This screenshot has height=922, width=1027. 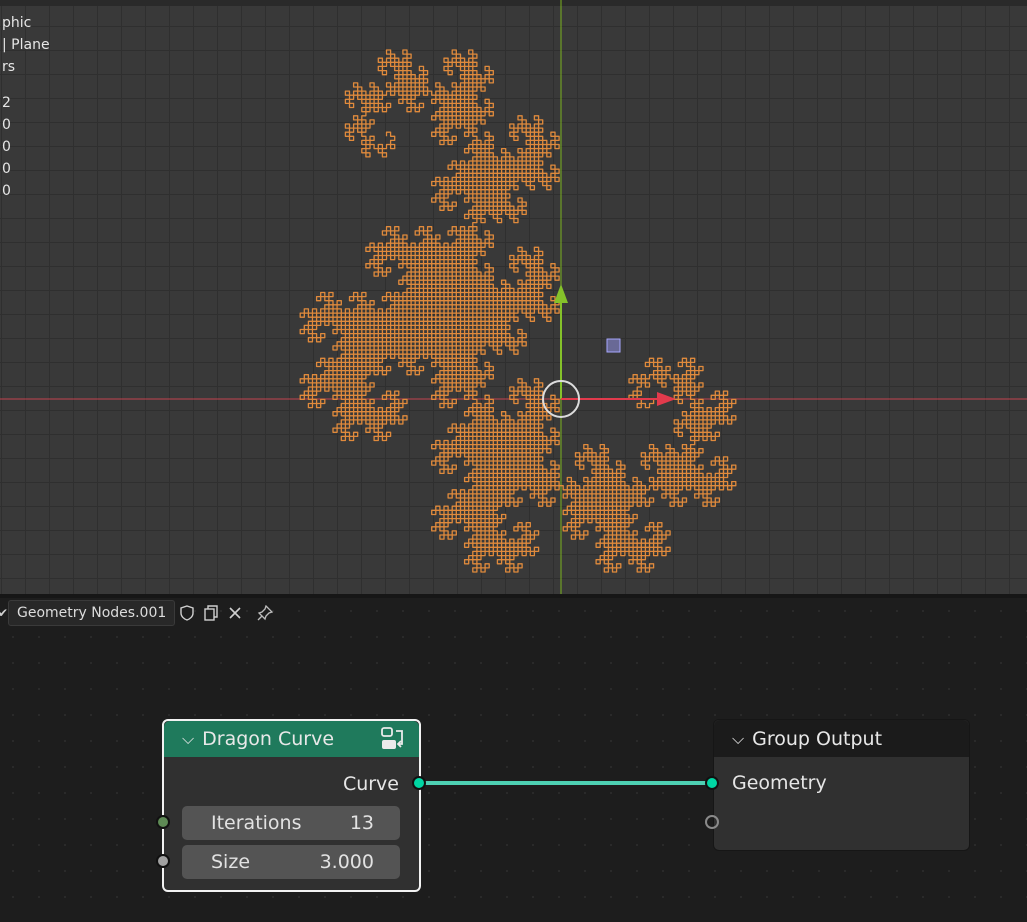 What do you see at coordinates (291, 862) in the screenshot?
I see `size-field: Size 3.000` at bounding box center [291, 862].